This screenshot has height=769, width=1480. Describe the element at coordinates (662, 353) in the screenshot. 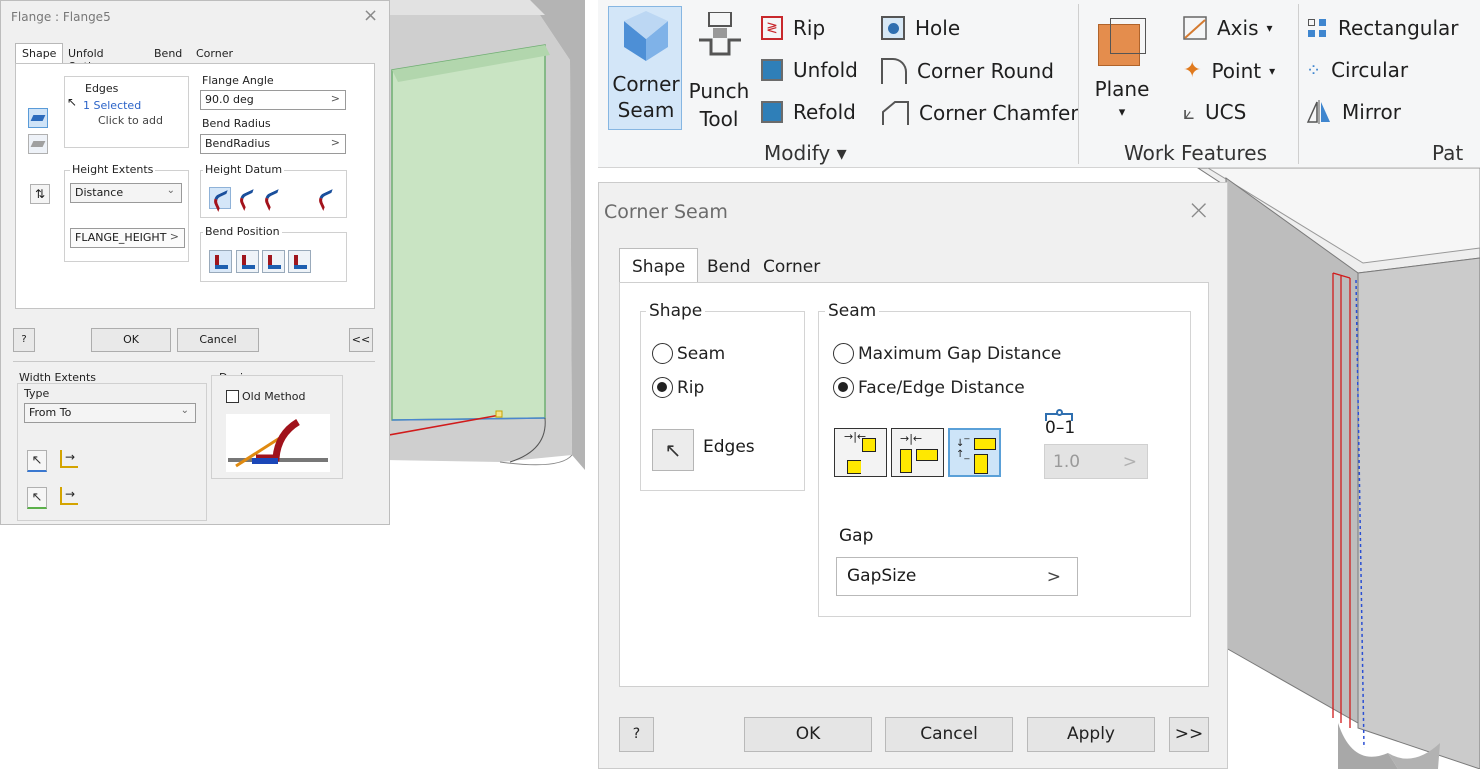

I see `radio-icon` at that location.